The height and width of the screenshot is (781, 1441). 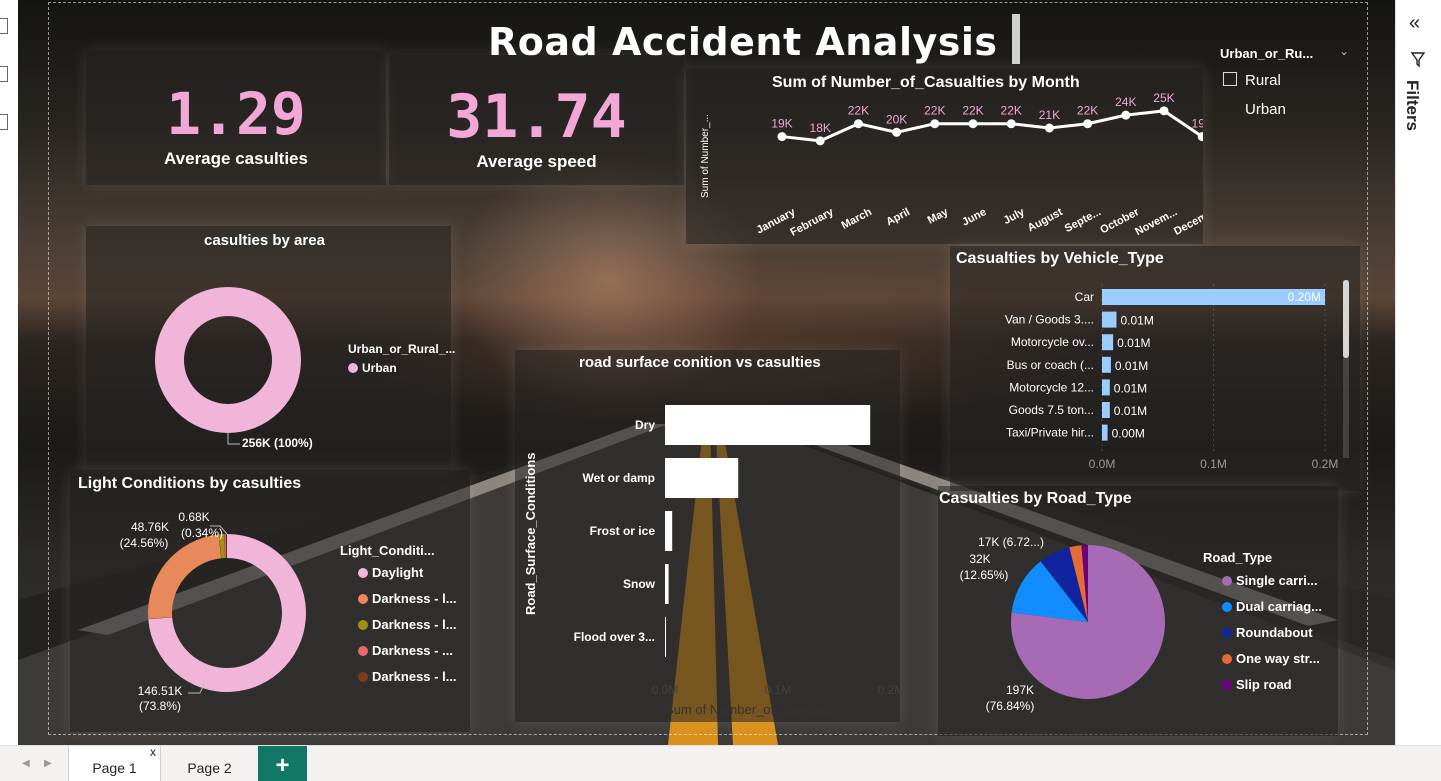 I want to click on legend-item: Daylight, so click(x=390, y=572).